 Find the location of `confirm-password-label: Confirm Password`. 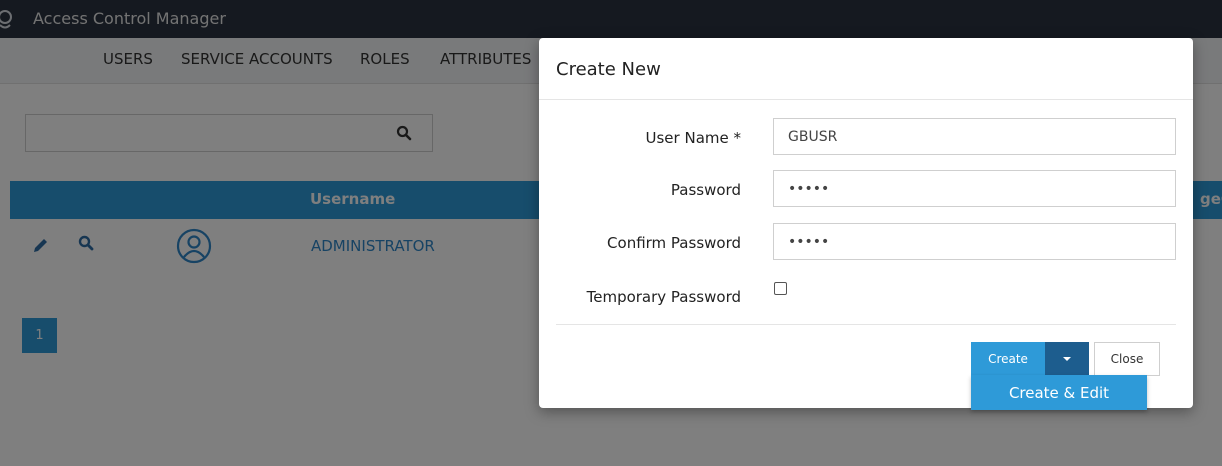

confirm-password-label: Confirm Password is located at coordinates (674, 243).